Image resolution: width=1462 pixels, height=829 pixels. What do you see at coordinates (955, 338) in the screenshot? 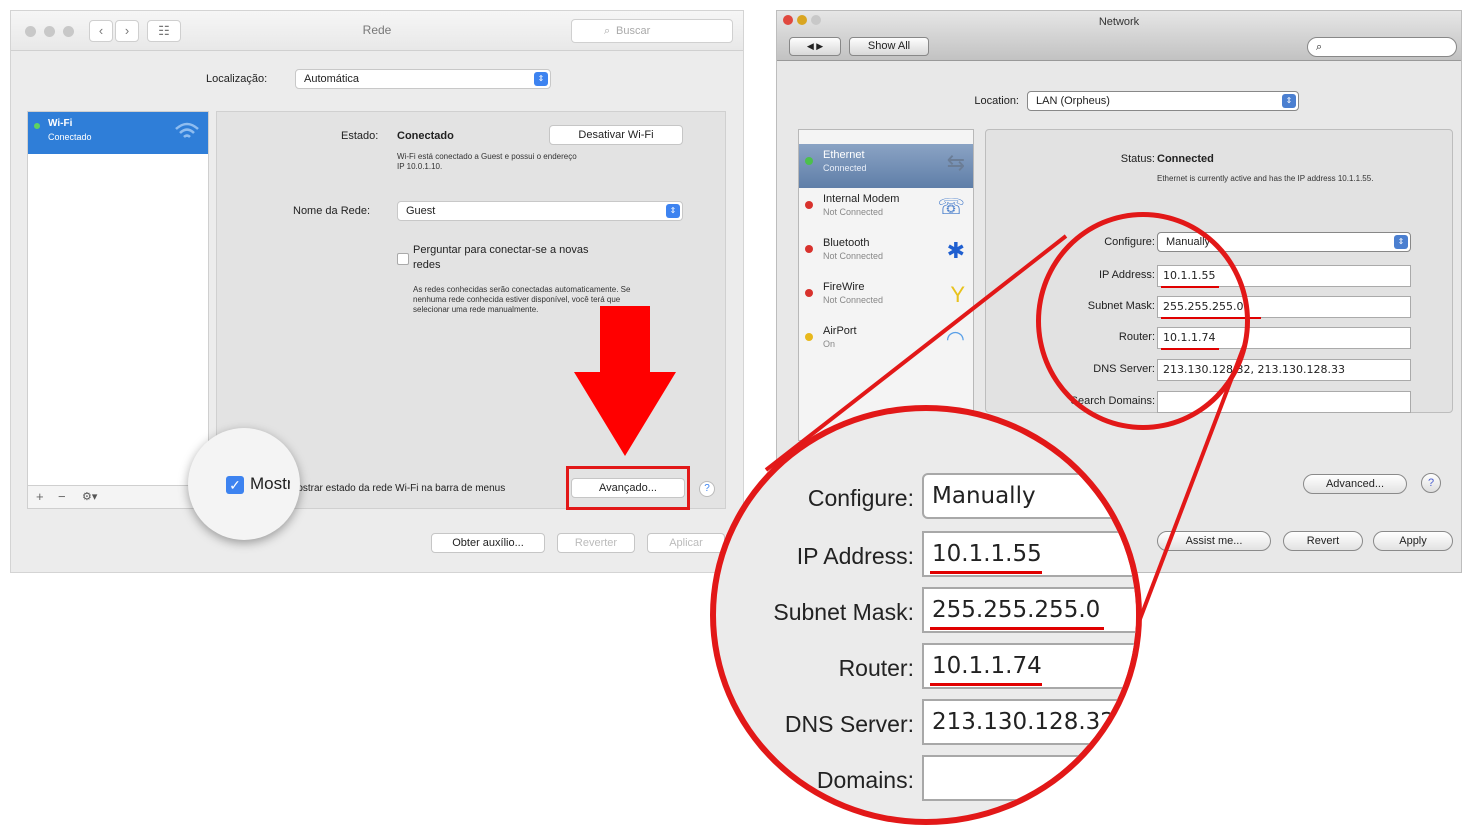
I see `airport-icon: ◠` at bounding box center [955, 338].